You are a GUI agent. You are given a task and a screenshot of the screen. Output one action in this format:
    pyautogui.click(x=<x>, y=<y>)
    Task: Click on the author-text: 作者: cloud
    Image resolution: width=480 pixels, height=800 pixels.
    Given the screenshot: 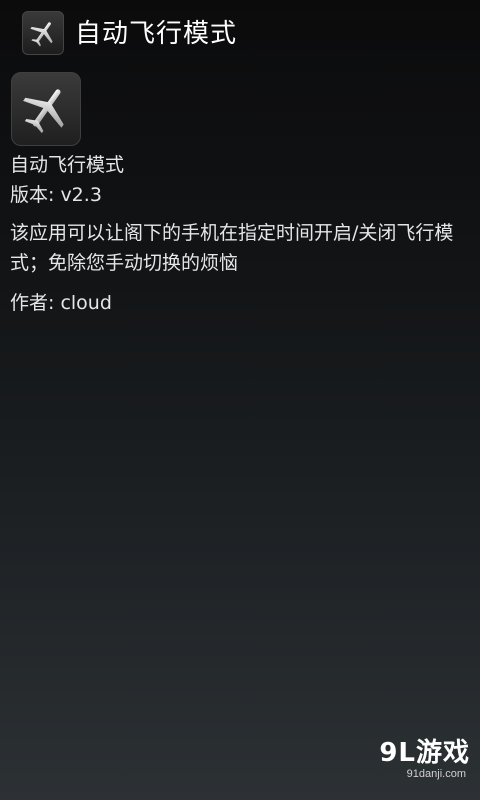 What is the action you would take?
    pyautogui.click(x=61, y=303)
    